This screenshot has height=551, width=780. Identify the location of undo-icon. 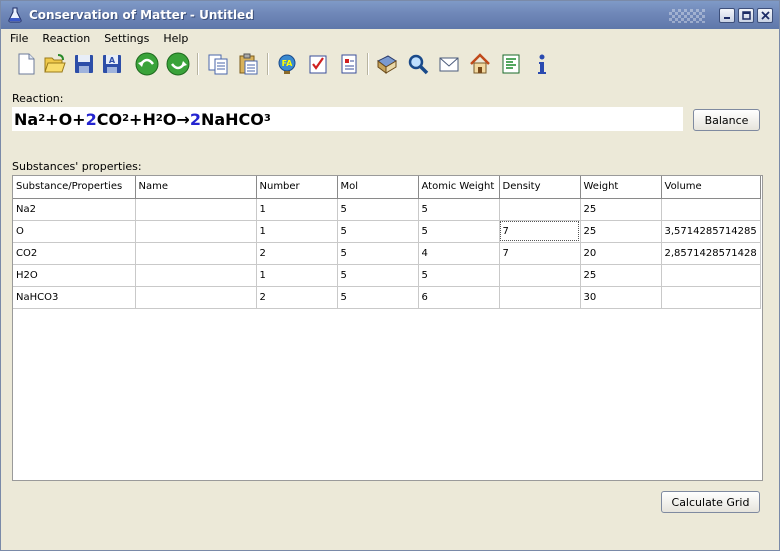
(147, 64).